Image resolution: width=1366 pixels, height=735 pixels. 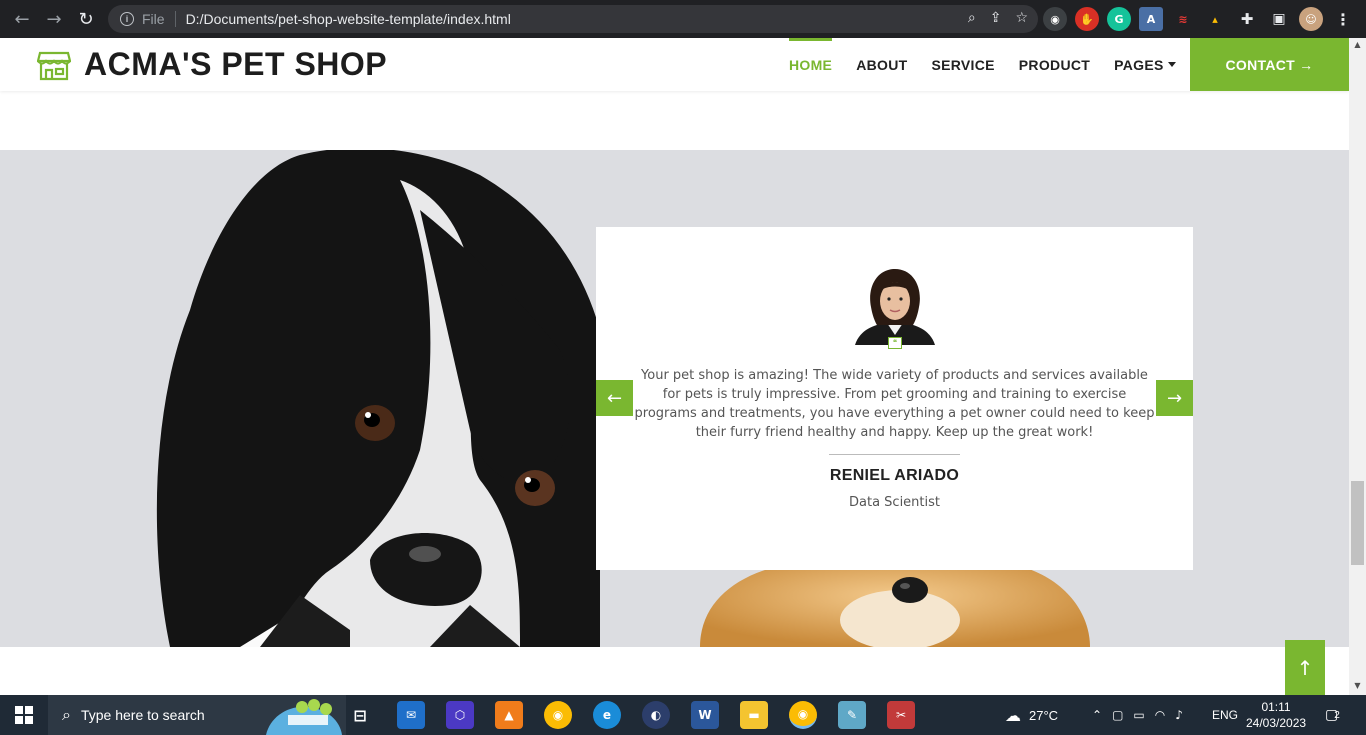 I want to click on nav-service: SERVICE, so click(x=962, y=64).